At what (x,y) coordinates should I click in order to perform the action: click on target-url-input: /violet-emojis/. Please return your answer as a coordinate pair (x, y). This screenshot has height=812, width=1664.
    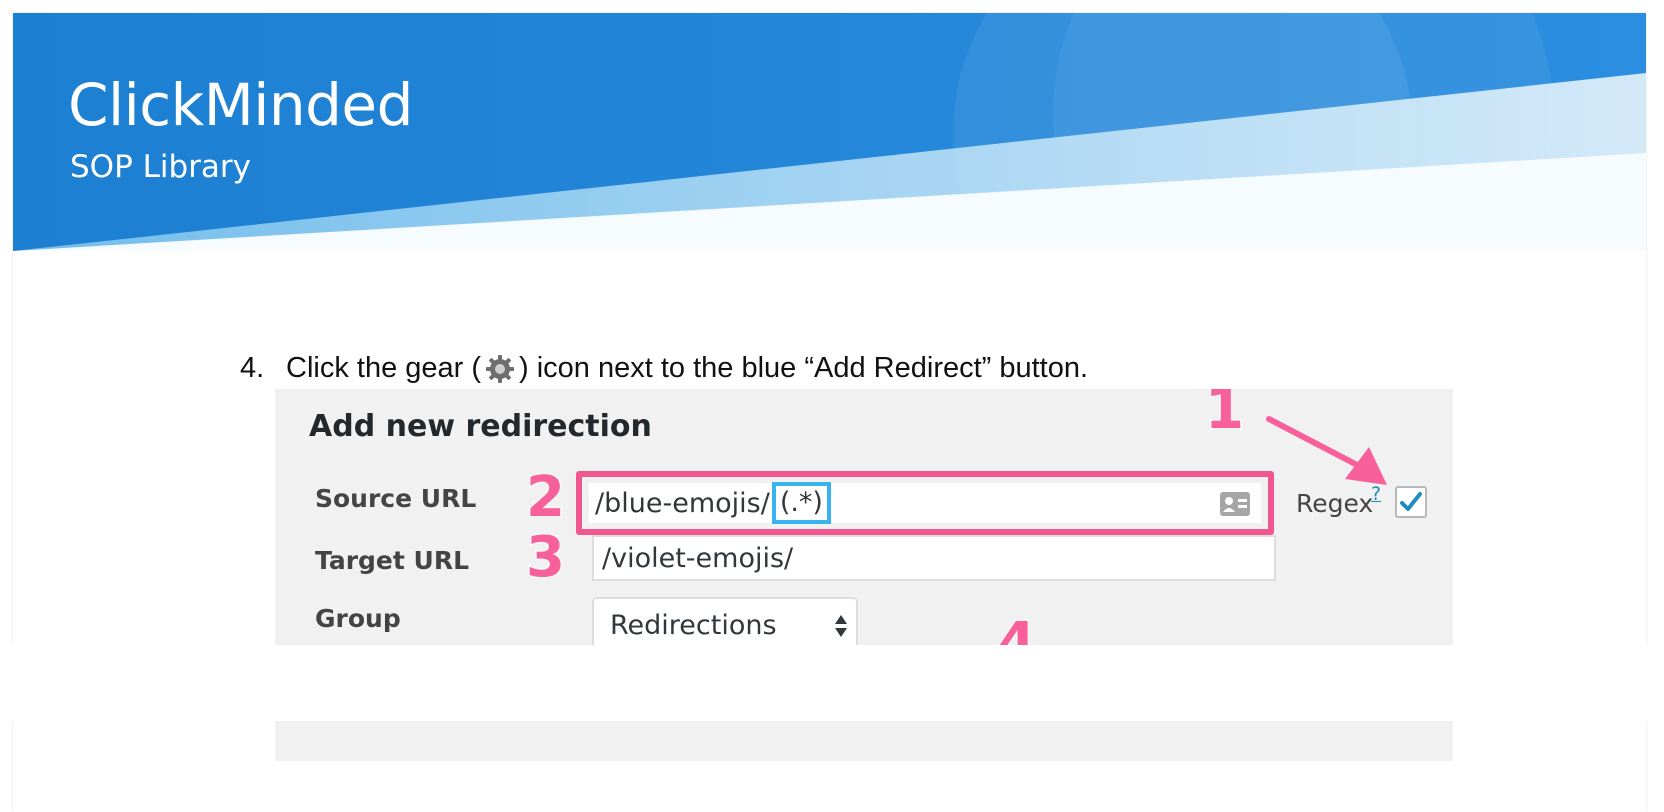
    Looking at the image, I should click on (934, 558).